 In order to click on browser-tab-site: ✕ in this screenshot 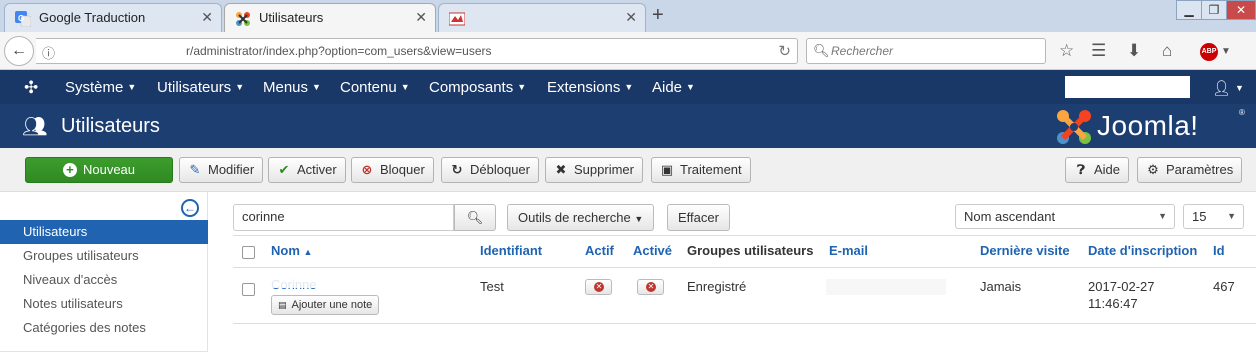, I will do `click(542, 17)`.